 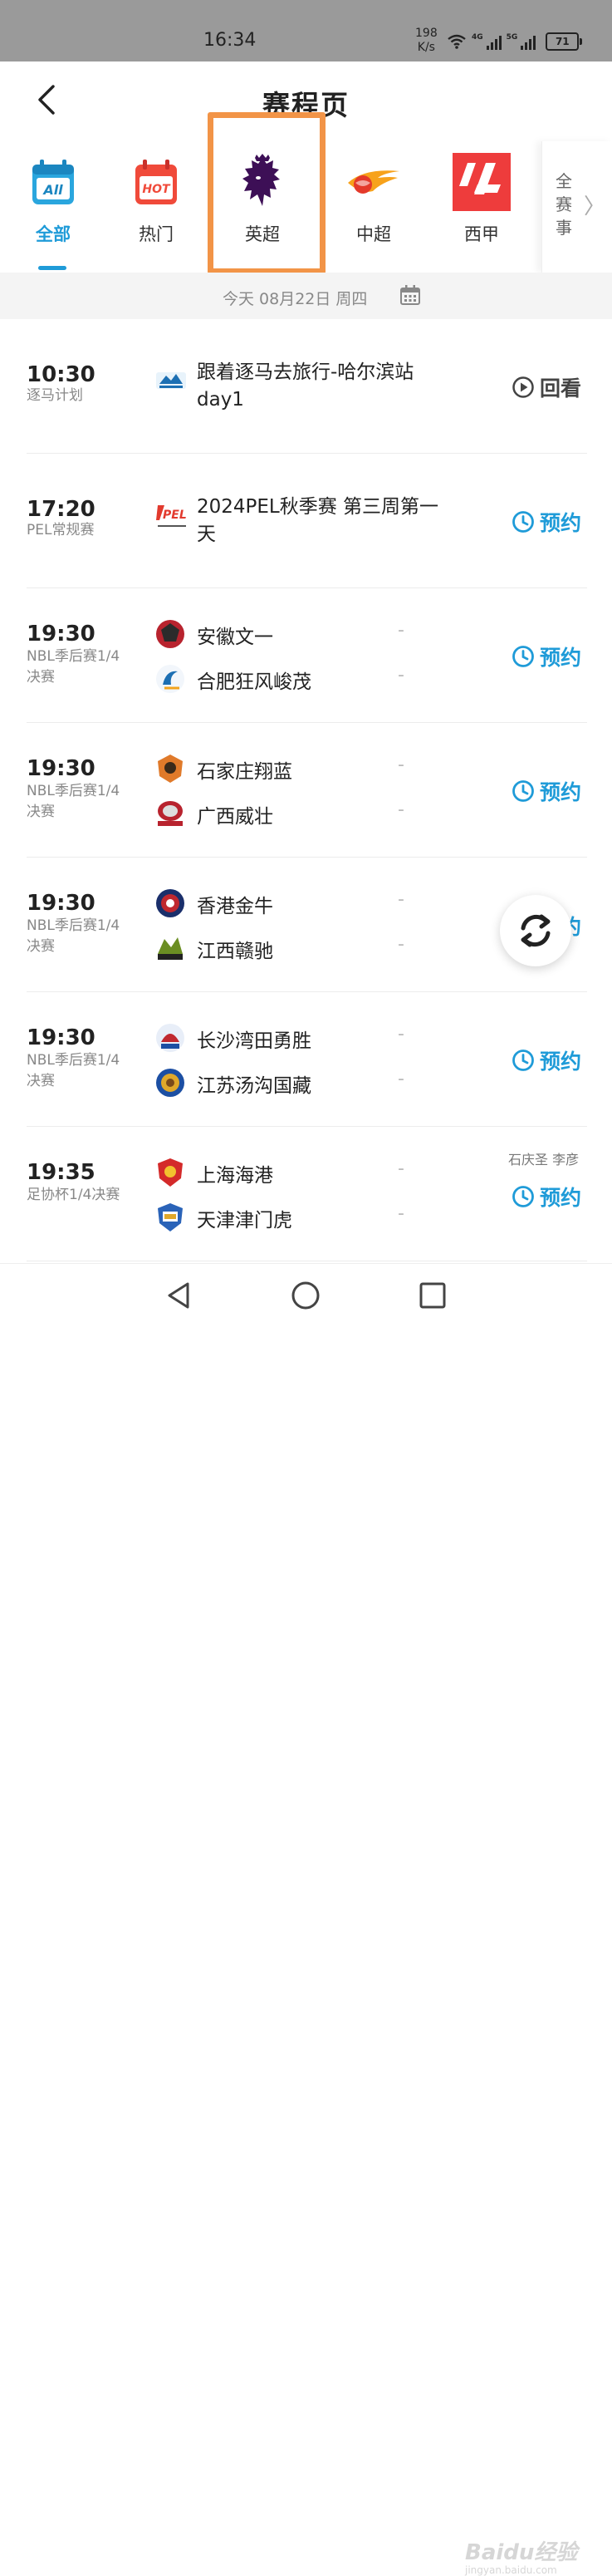 I want to click on svg-text: PEL, so click(x=175, y=515).